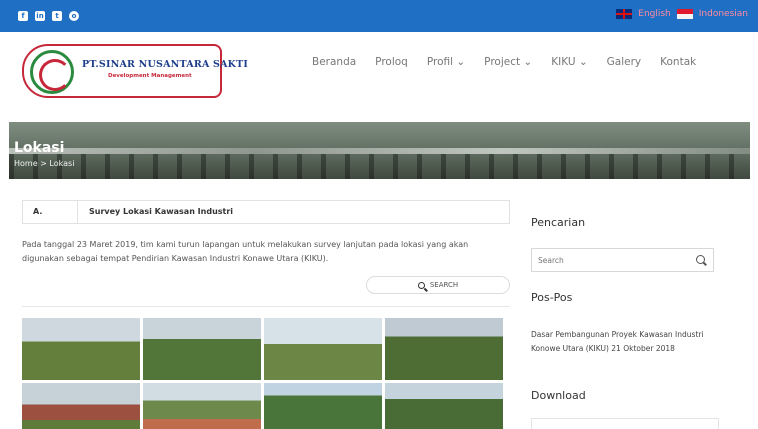 The height and width of the screenshot is (429, 758). Describe the element at coordinates (391, 62) in the screenshot. I see `nav-item-proloq: Proloq` at that location.